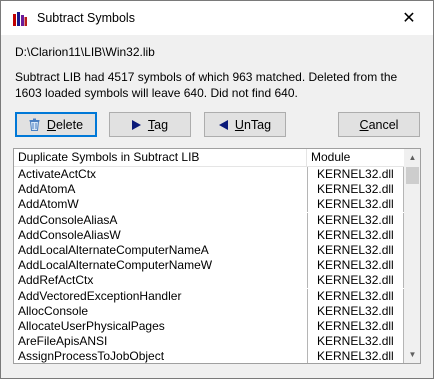 This screenshot has height=379, width=434. What do you see at coordinates (91, 356) in the screenshot?
I see `symbol-cell: AssignProcessToJobObject` at bounding box center [91, 356].